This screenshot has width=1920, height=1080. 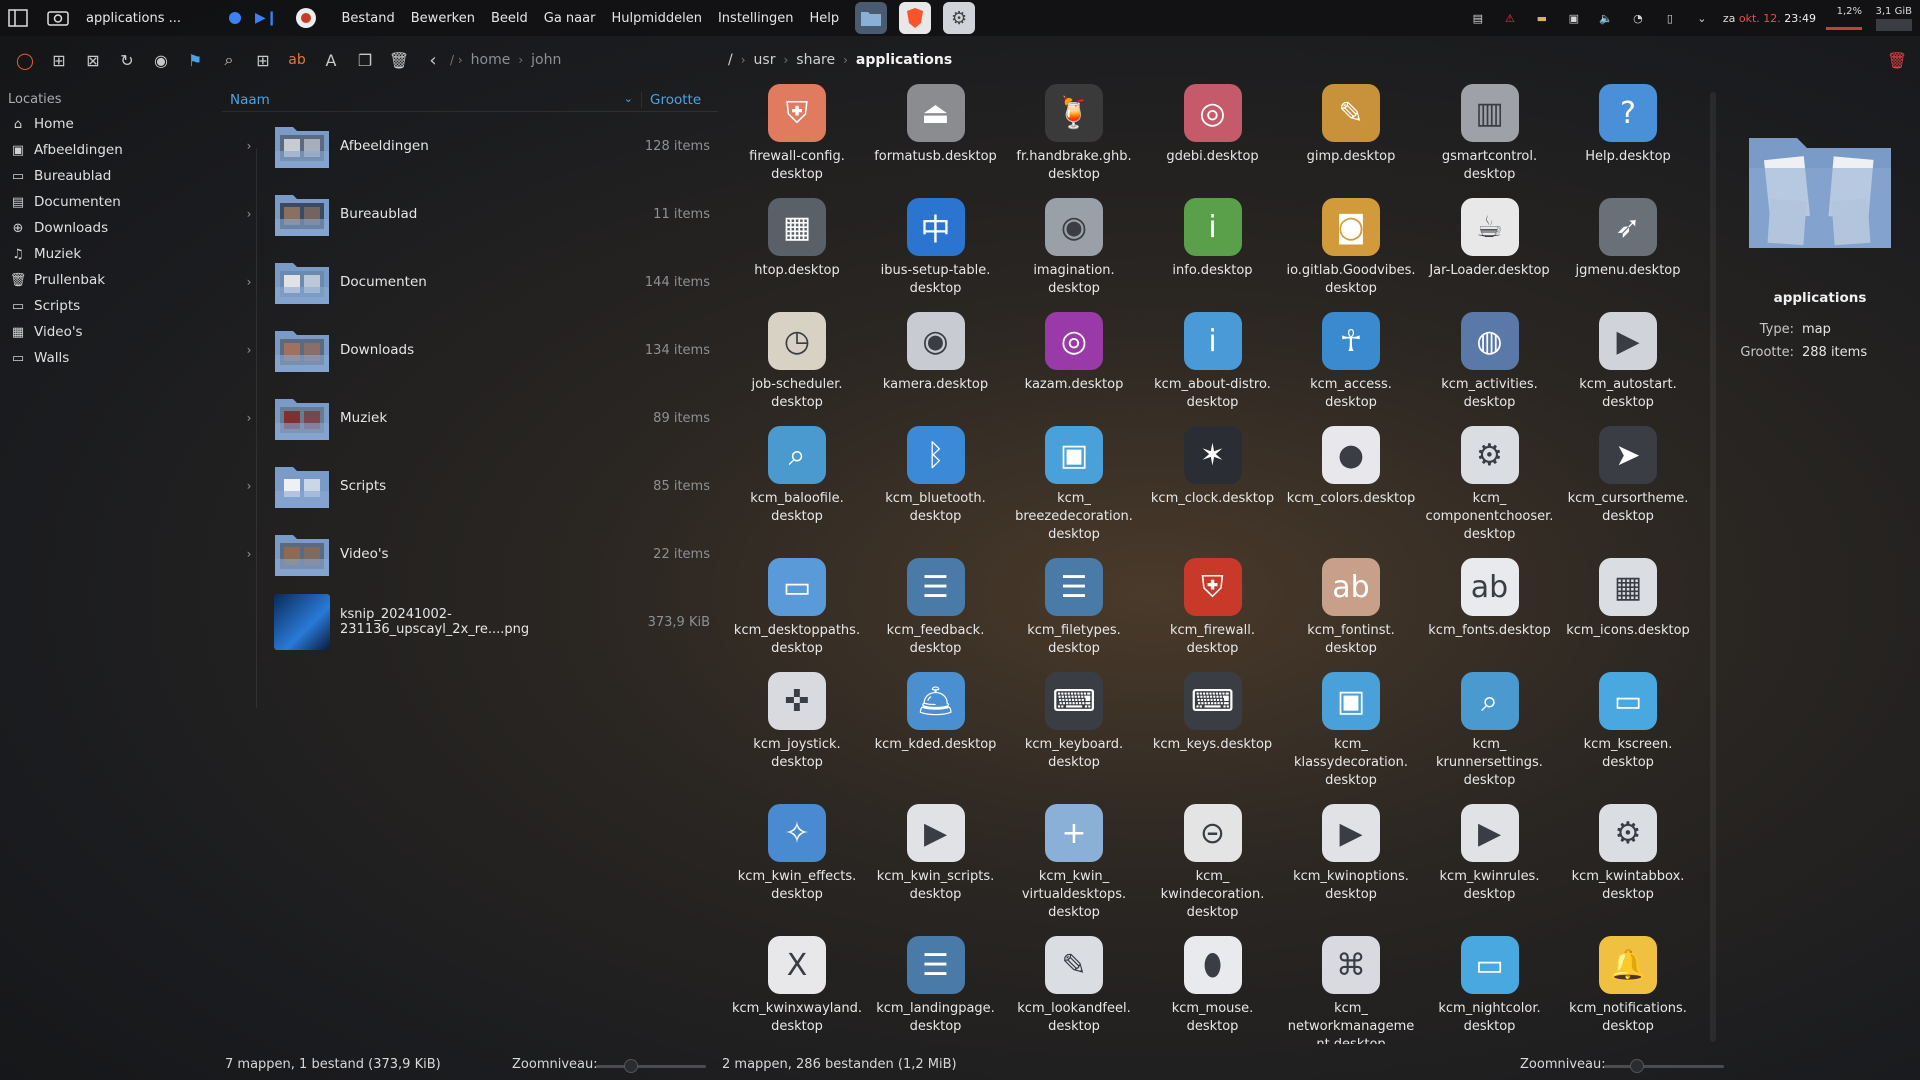 What do you see at coordinates (18, 18) in the screenshot?
I see `app-launcher-icon` at bounding box center [18, 18].